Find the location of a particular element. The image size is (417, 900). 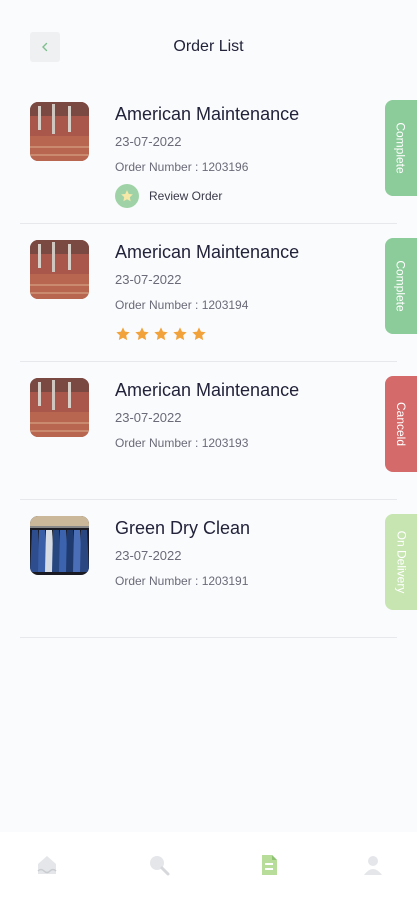

header: Order List is located at coordinates (208, 45).